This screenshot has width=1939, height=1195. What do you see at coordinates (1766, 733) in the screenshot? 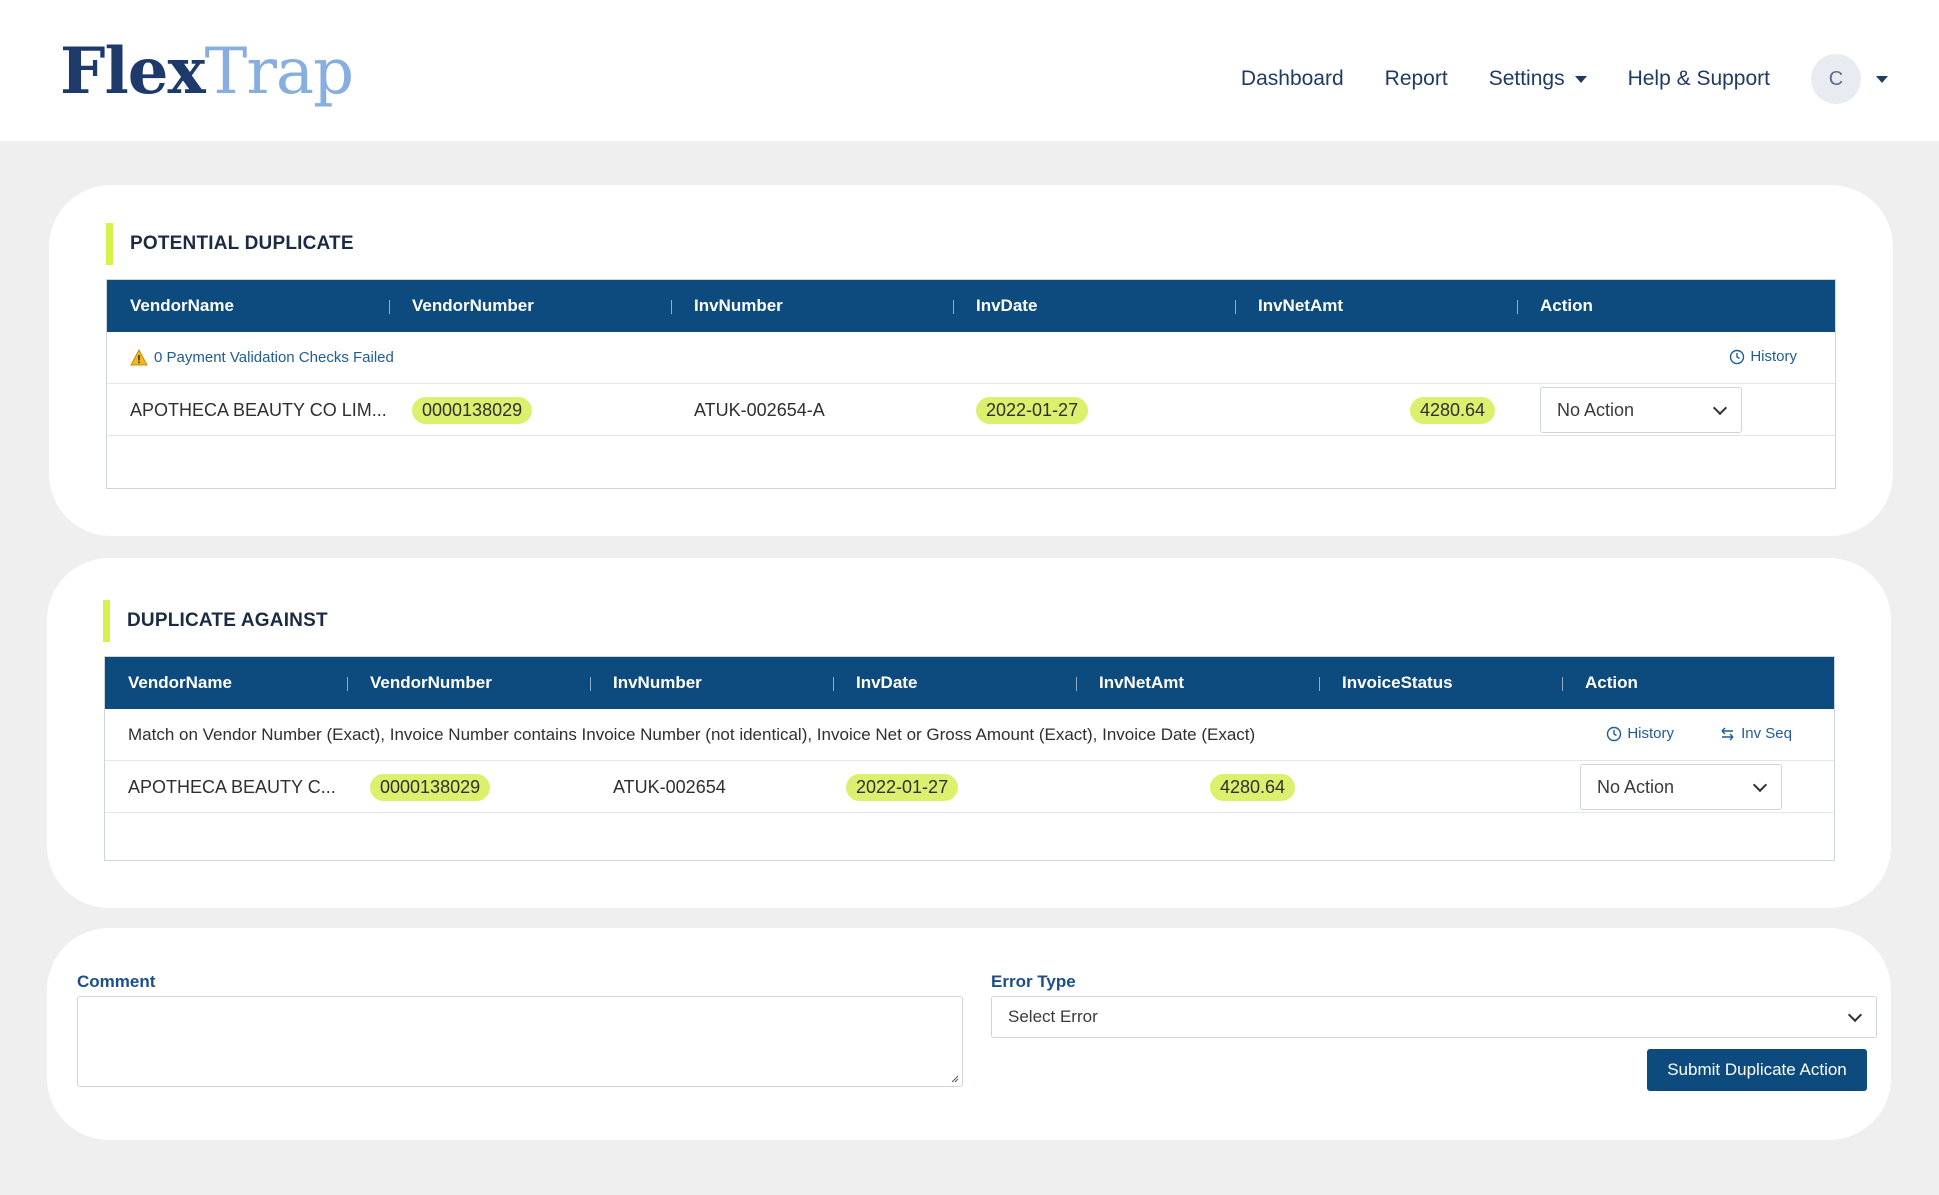
I see `inv-seq-label: Inv Seq` at bounding box center [1766, 733].